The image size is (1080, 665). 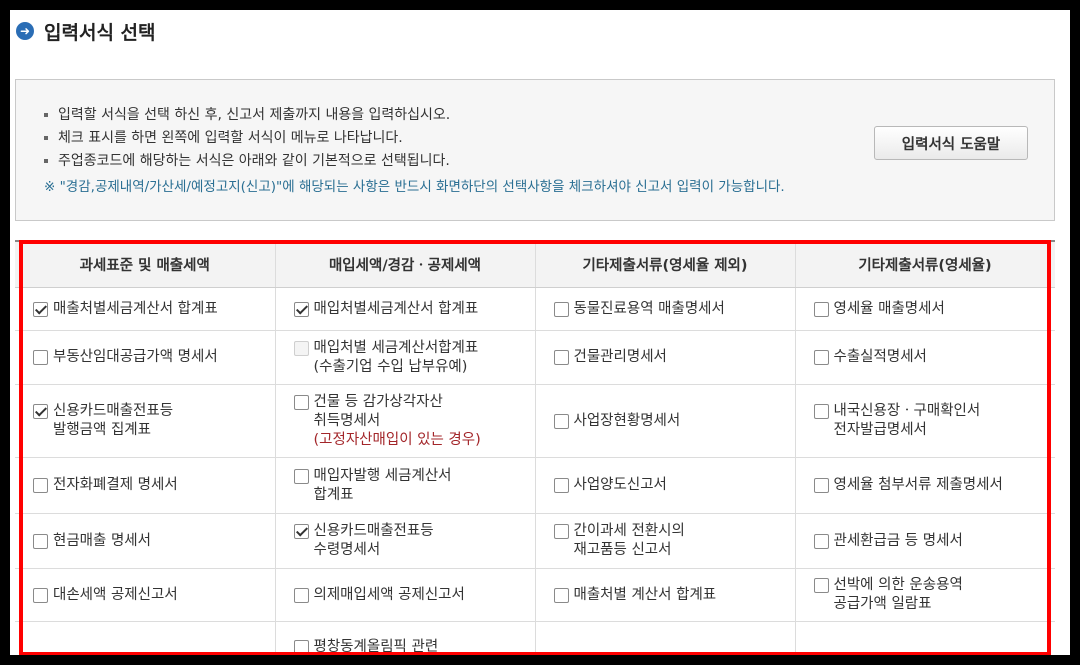 I want to click on form-option: 평창동계올림픽 관련, so click(x=414, y=647).